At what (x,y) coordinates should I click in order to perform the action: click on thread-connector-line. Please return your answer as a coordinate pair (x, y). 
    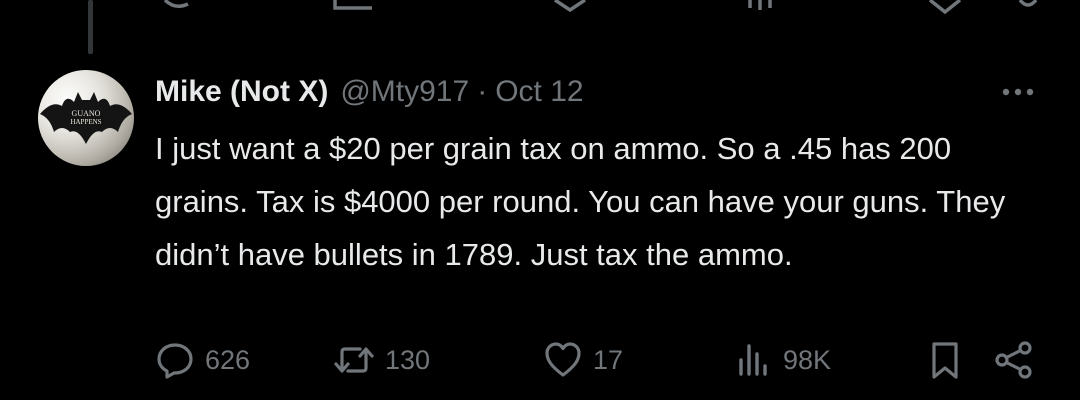
    Looking at the image, I should click on (90, 27).